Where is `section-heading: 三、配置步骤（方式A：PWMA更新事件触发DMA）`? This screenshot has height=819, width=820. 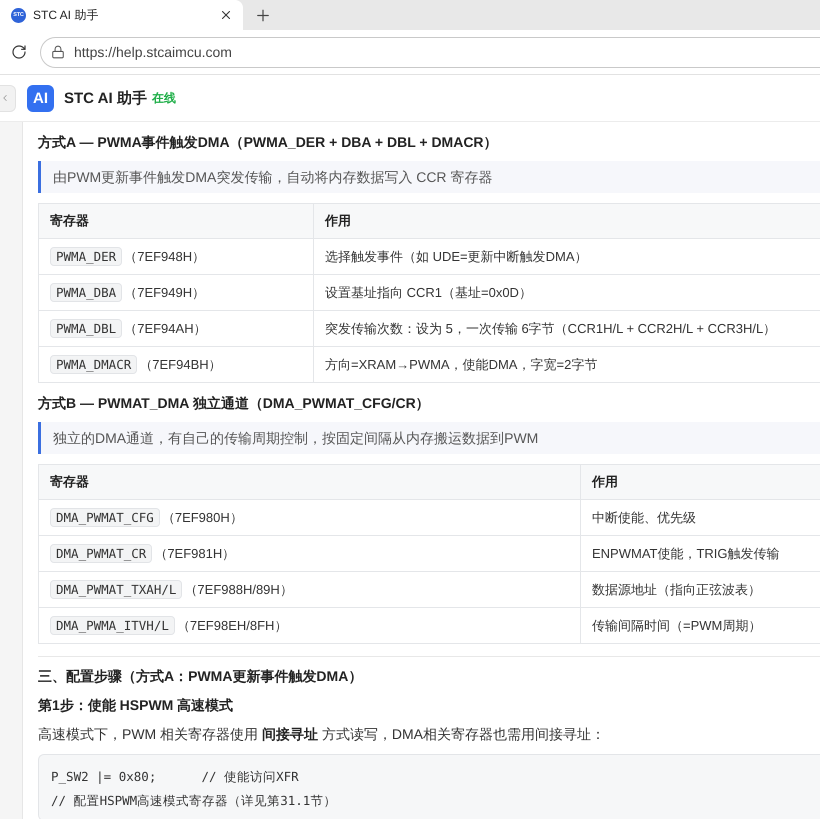
section-heading: 三、配置步骤（方式A：PWMA更新事件触发DMA） is located at coordinates (200, 676).